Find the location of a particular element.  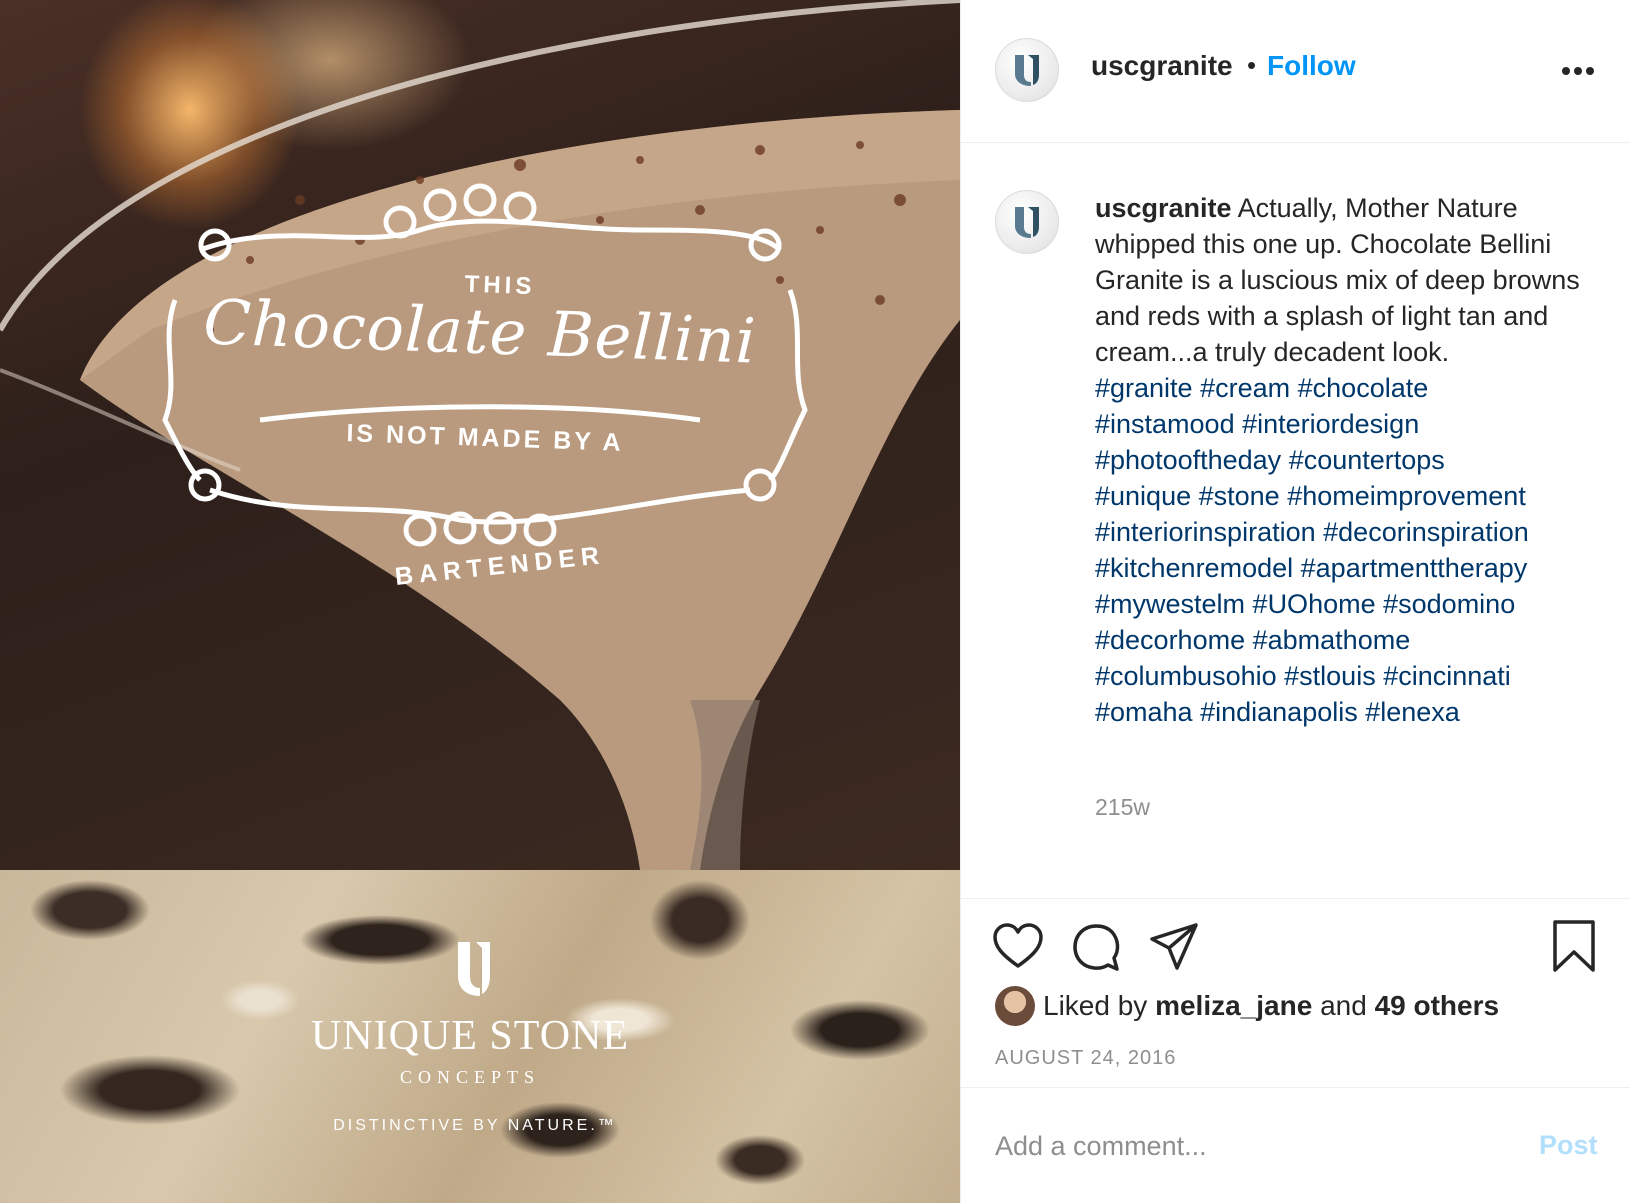

hashtag-line: #instamood #interiordesign is located at coordinates (1345, 424).